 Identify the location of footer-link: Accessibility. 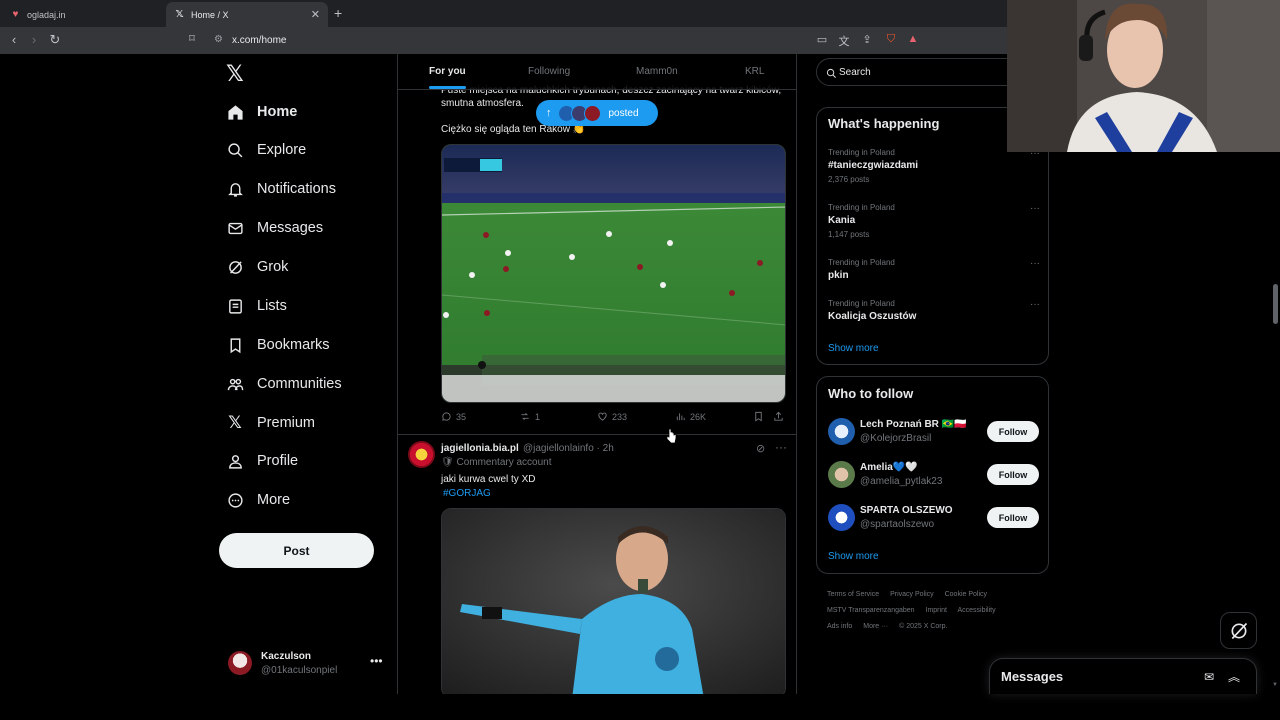
(976, 610).